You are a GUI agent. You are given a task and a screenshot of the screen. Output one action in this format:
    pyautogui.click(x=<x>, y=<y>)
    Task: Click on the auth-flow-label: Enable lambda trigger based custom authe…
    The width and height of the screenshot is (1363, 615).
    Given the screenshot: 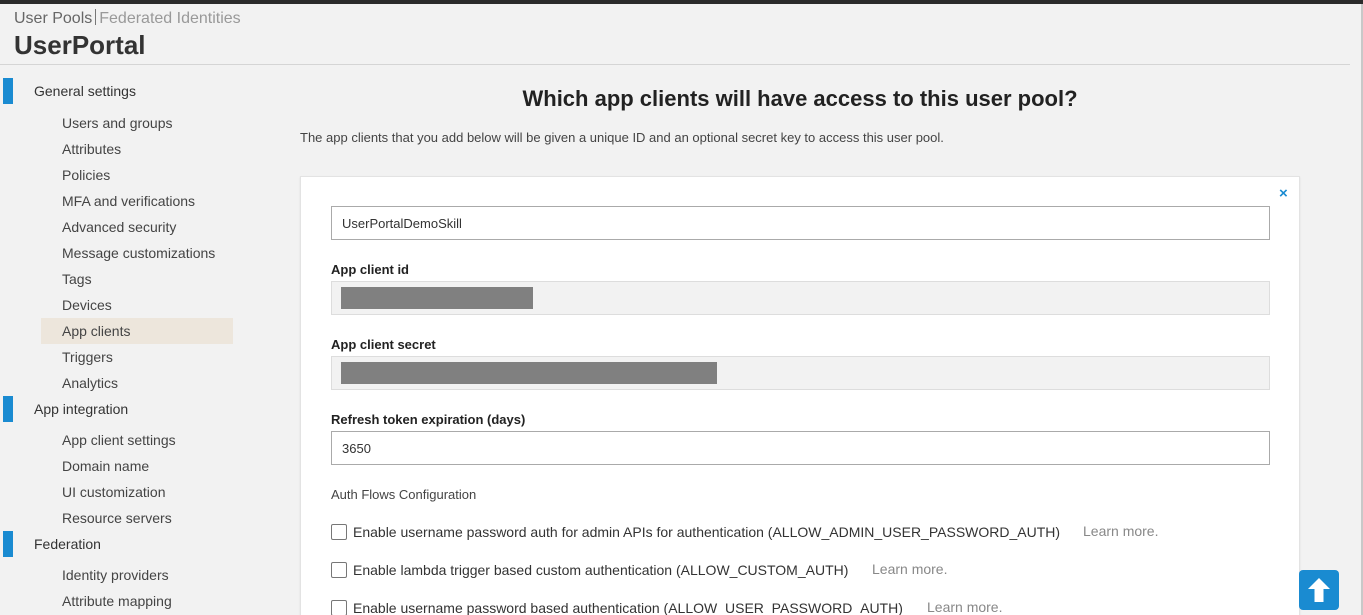 What is the action you would take?
    pyautogui.click(x=601, y=570)
    